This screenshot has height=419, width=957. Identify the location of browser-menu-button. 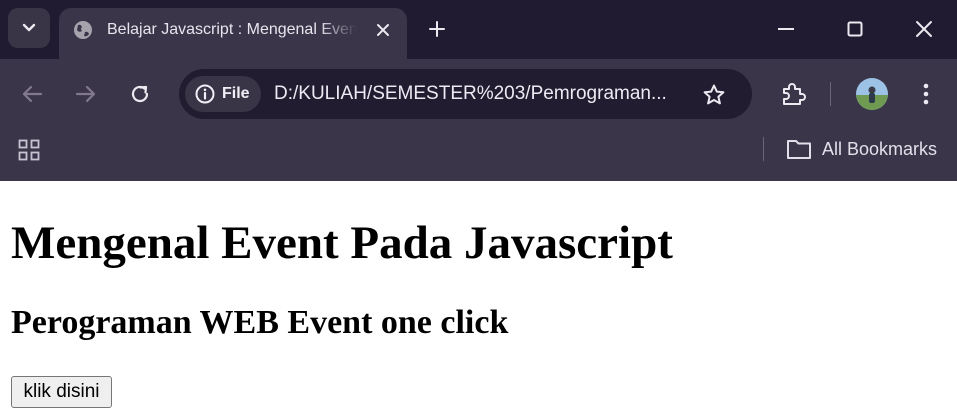
(926, 94).